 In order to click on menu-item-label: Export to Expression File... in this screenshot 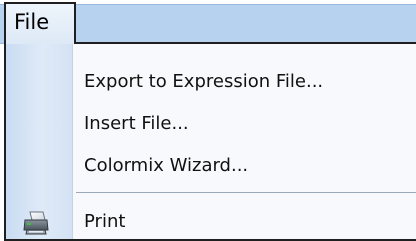, I will do `click(204, 81)`.